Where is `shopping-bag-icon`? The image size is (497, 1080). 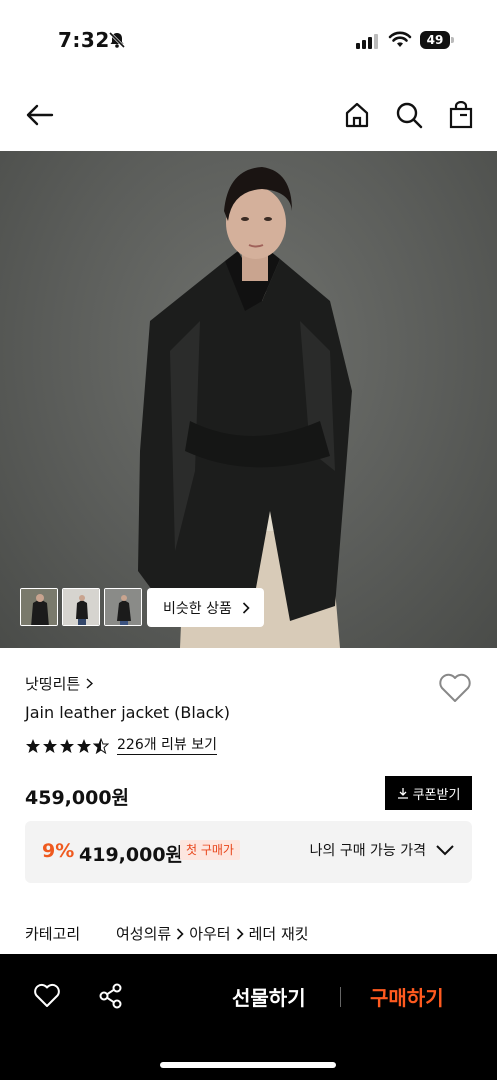 shopping-bag-icon is located at coordinates (461, 115).